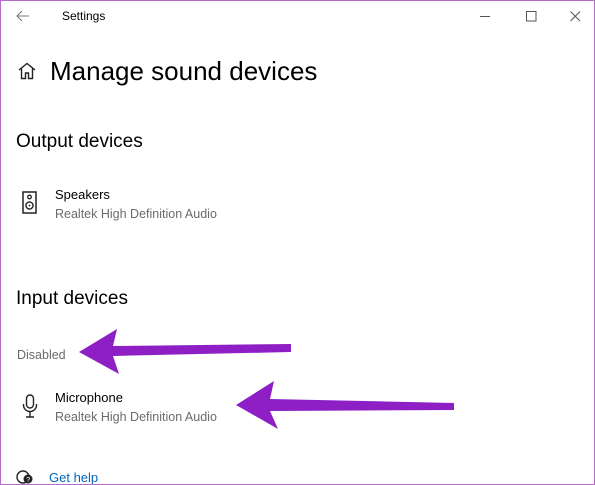 This screenshot has height=485, width=595. I want to click on get-help-link: Get help, so click(73, 477).